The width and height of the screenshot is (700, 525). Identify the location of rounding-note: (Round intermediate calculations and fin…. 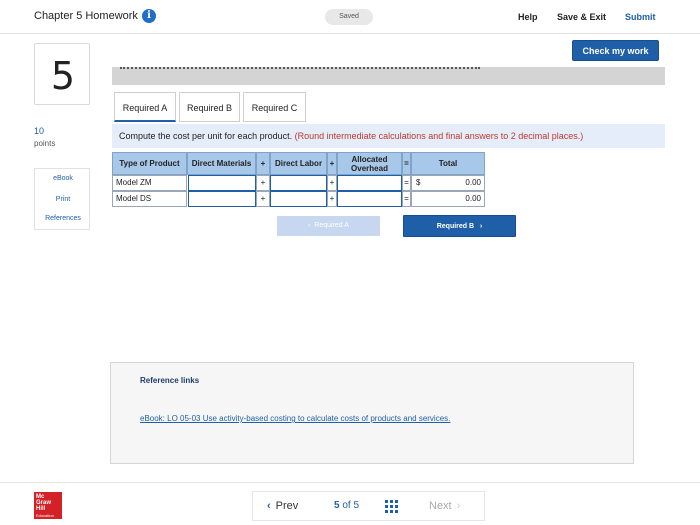
(439, 136).